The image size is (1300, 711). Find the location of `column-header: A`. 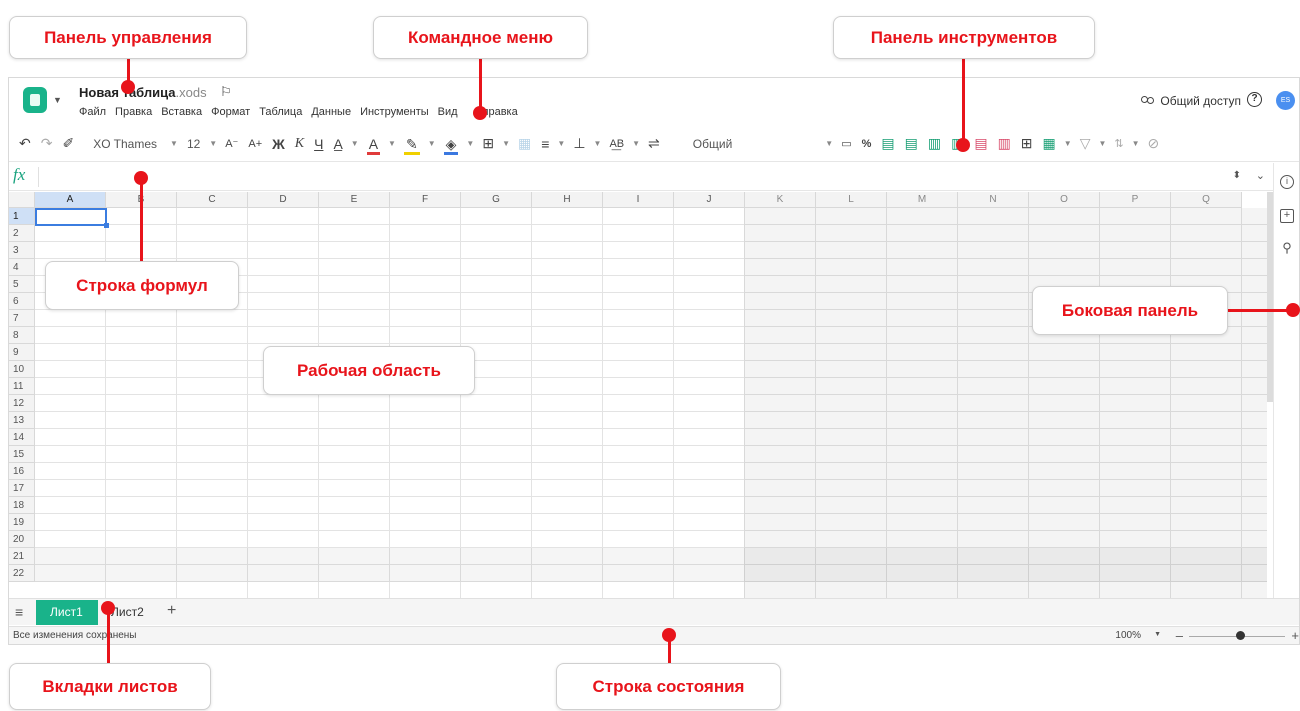

column-header: A is located at coordinates (70, 200).